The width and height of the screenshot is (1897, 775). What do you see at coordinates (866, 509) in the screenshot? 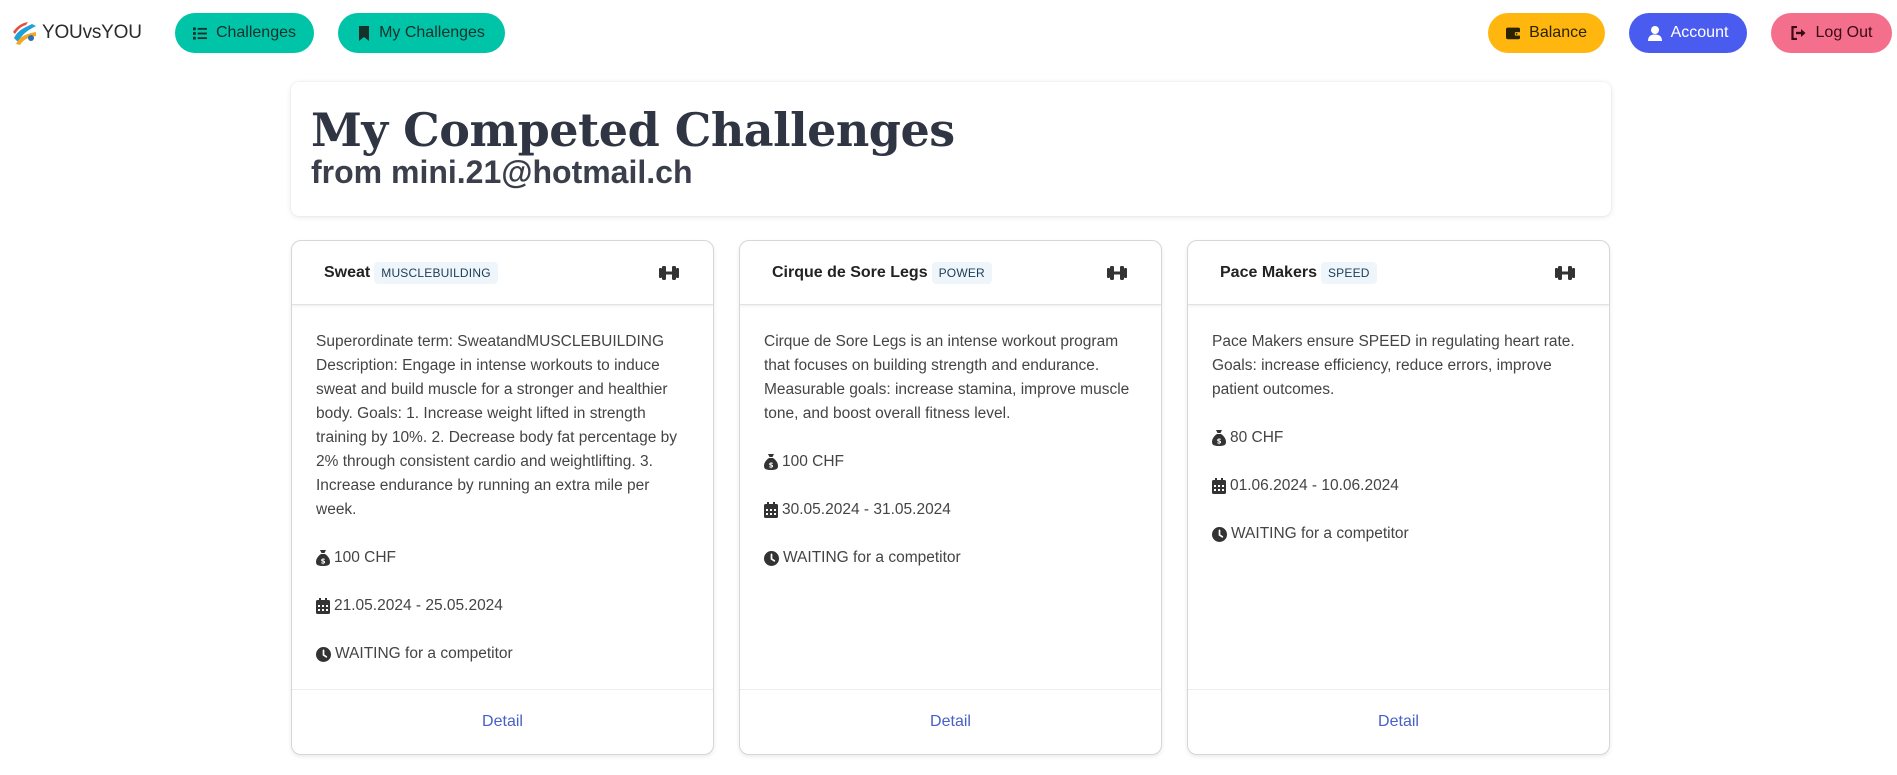
I see `card-dates-text: 30.05.2024 - 31.05.2024` at bounding box center [866, 509].